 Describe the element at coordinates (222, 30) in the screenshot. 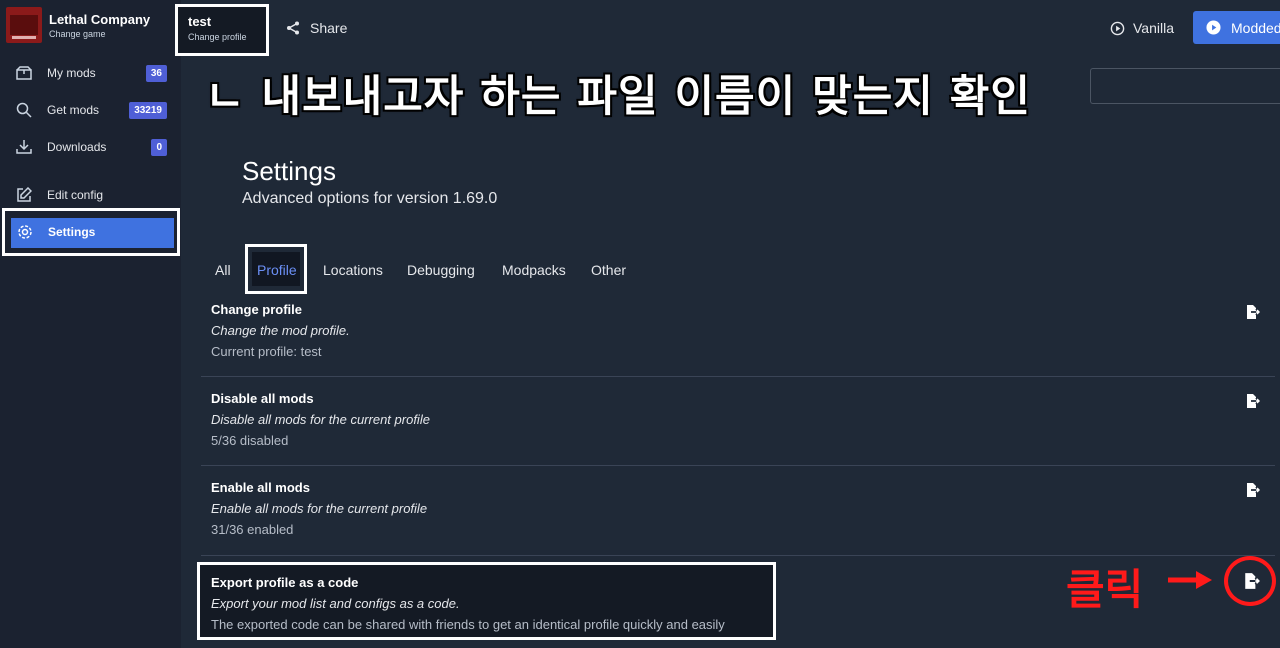

I see `profile-switcher: test Change profile` at that location.